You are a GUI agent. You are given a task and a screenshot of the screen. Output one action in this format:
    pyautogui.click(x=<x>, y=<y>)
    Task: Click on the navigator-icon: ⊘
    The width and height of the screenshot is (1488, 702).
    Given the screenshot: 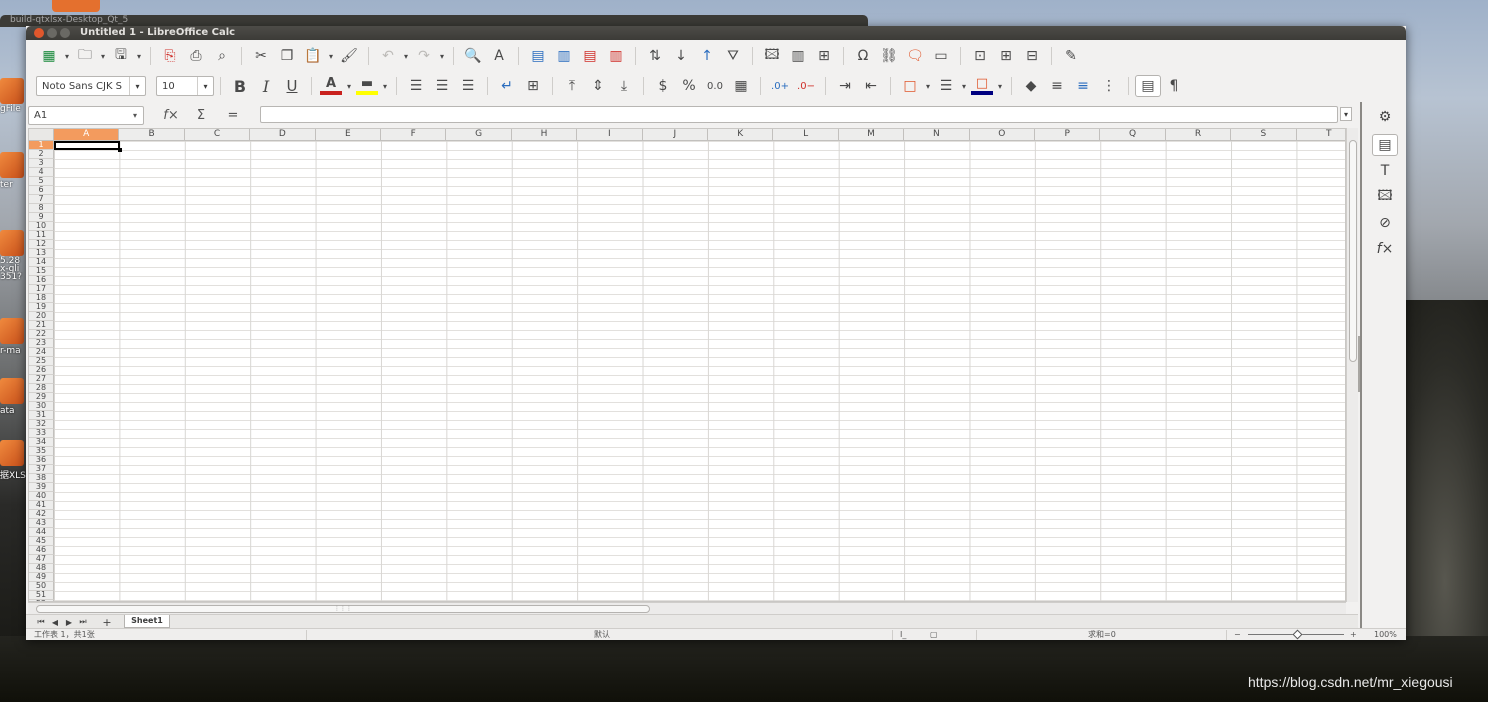 What is the action you would take?
    pyautogui.click(x=1385, y=223)
    